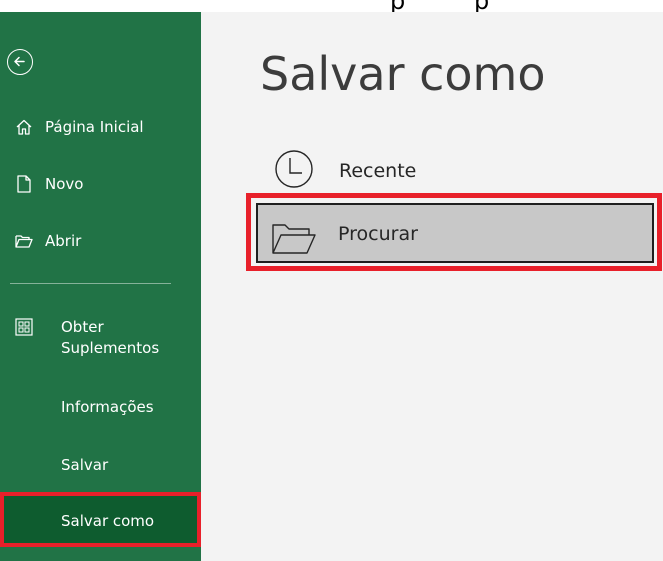  Describe the element at coordinates (108, 521) in the screenshot. I see `sidebar-item-label: Salvar como` at that location.